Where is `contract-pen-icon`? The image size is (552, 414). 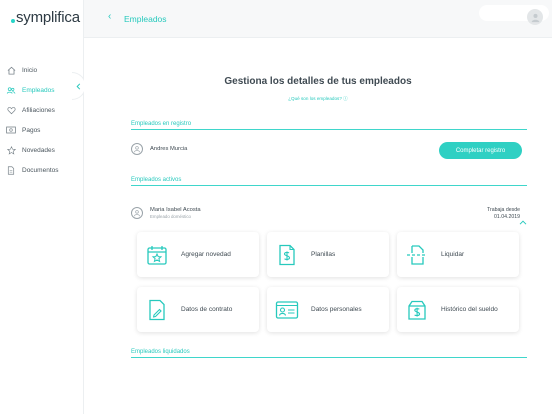 contract-pen-icon is located at coordinates (157, 310).